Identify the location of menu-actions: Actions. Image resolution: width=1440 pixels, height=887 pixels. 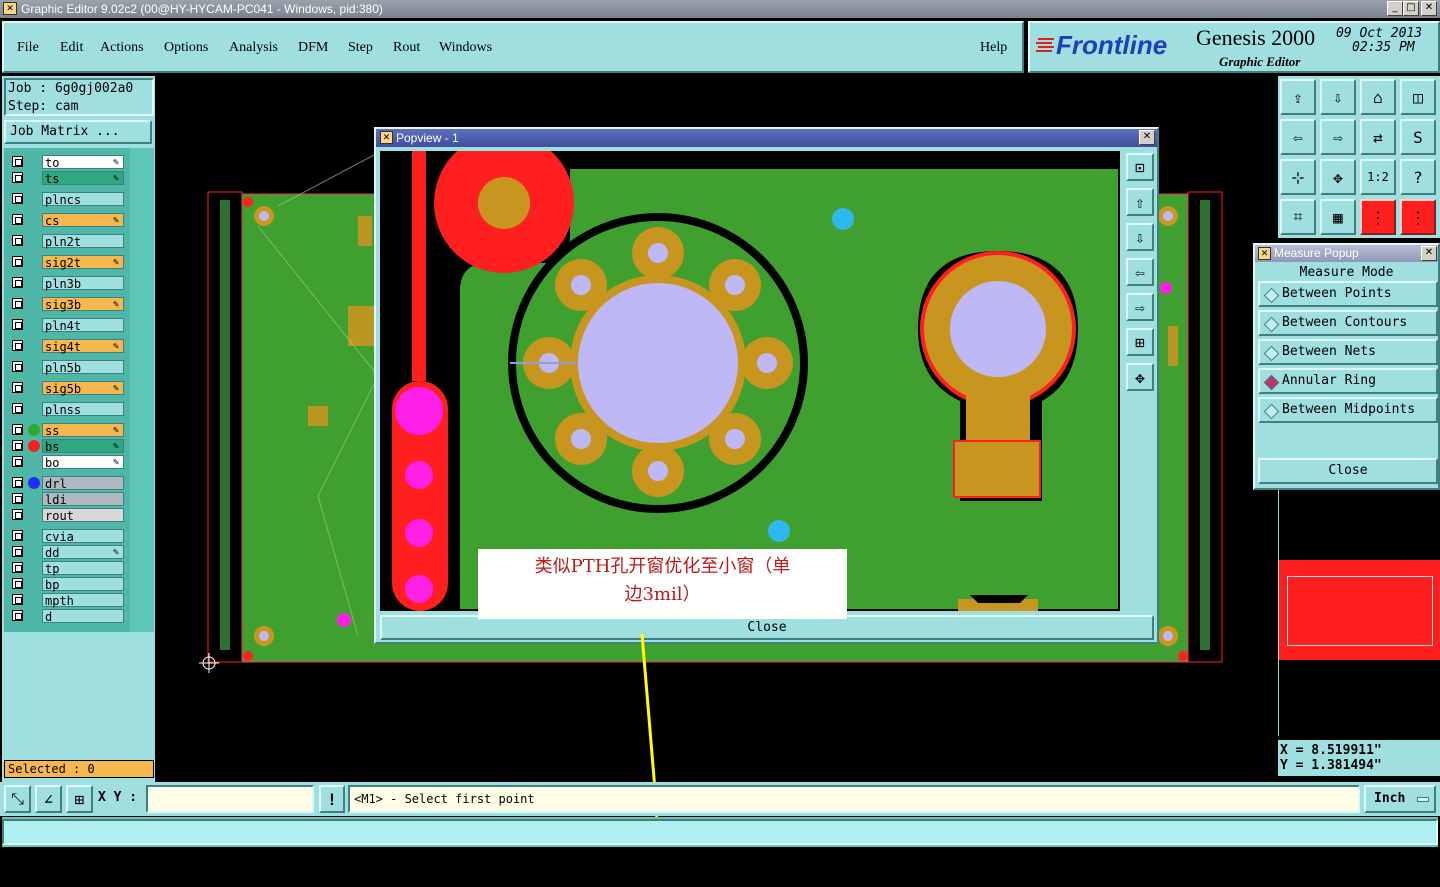
(122, 48).